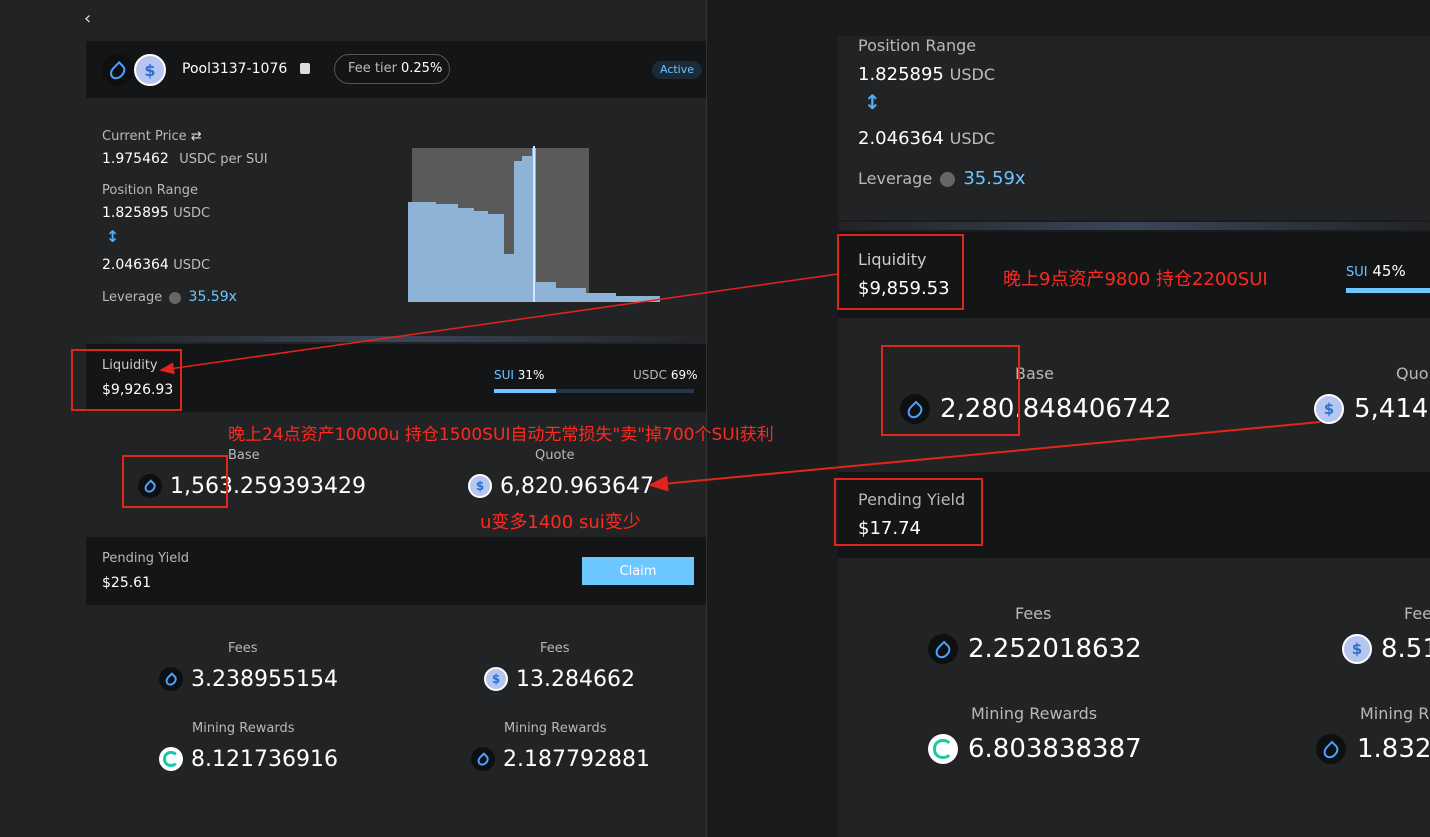 This screenshot has height=837, width=1430. What do you see at coordinates (984, 456) in the screenshot?
I see `arrow-quote` at bounding box center [984, 456].